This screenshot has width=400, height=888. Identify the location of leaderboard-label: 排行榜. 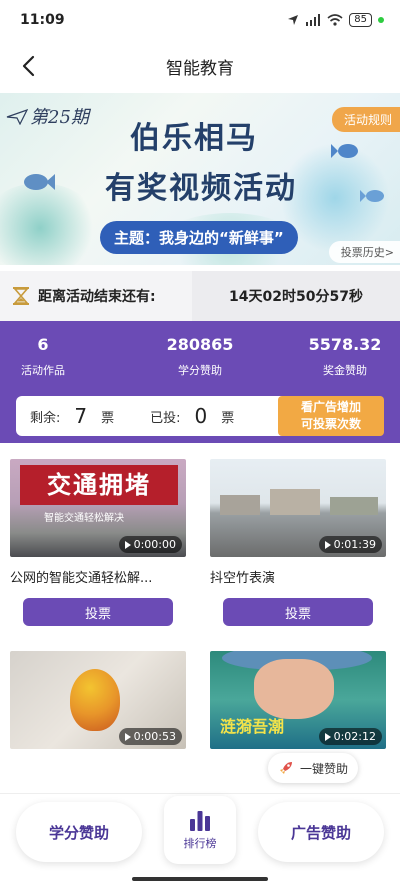
(200, 843).